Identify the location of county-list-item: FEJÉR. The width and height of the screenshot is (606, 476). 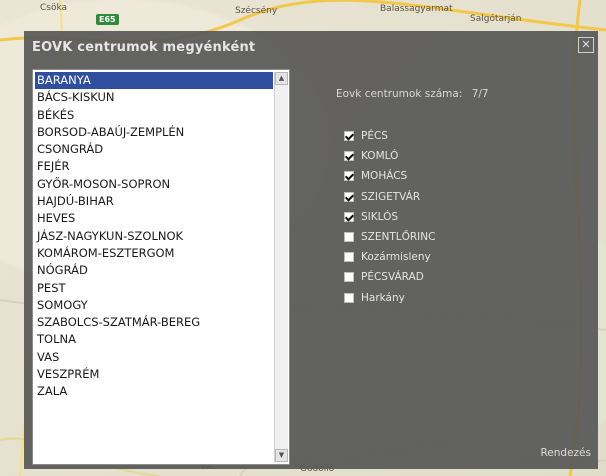
(154, 166).